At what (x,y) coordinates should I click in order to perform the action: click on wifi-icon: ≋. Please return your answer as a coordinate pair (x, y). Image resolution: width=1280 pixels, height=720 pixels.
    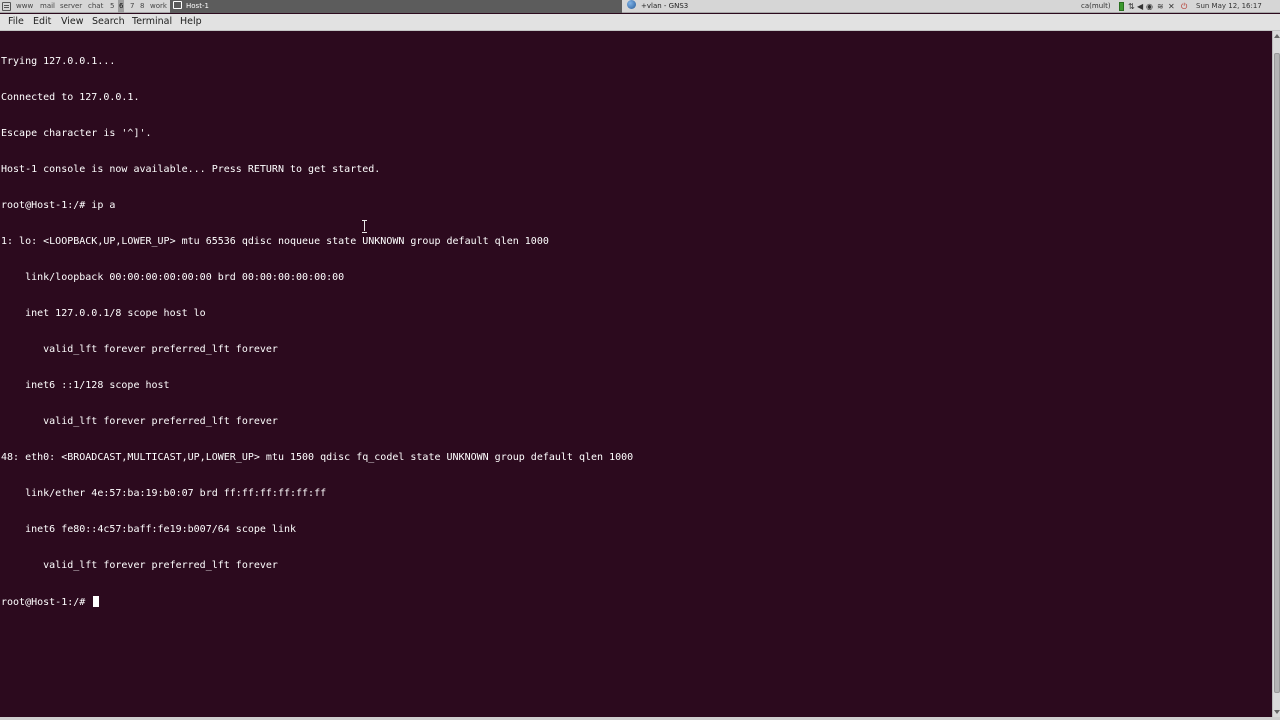
    Looking at the image, I should click on (1160, 6).